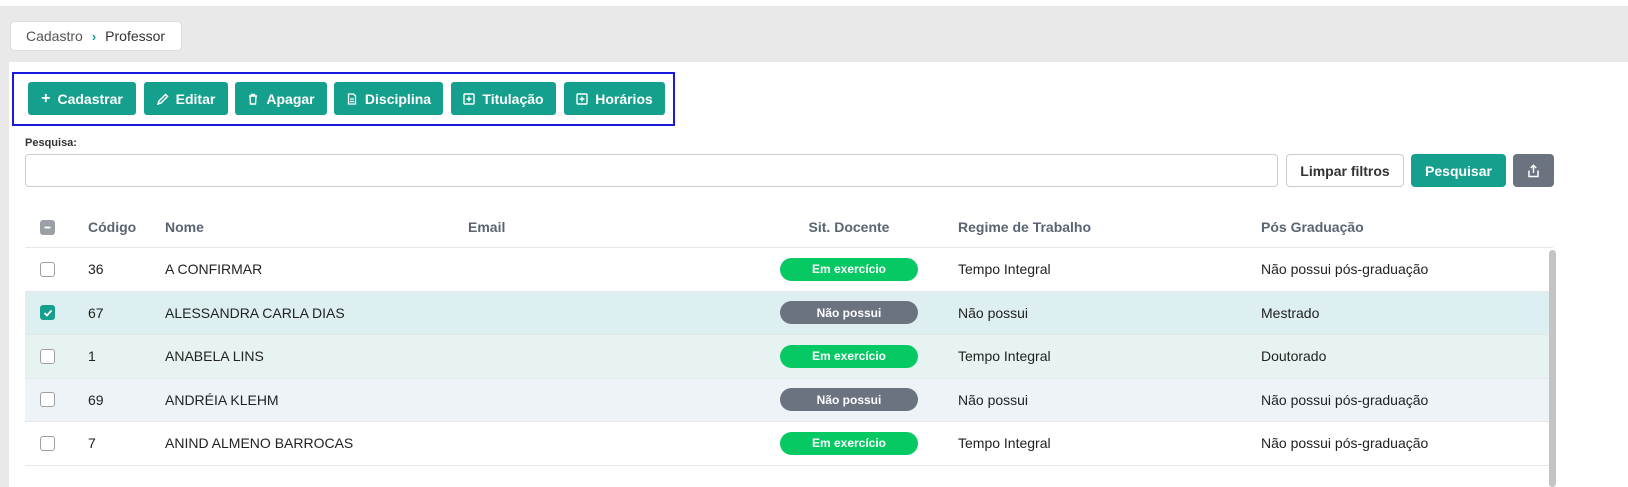  What do you see at coordinates (184, 227) in the screenshot?
I see `header-nome: Nome` at bounding box center [184, 227].